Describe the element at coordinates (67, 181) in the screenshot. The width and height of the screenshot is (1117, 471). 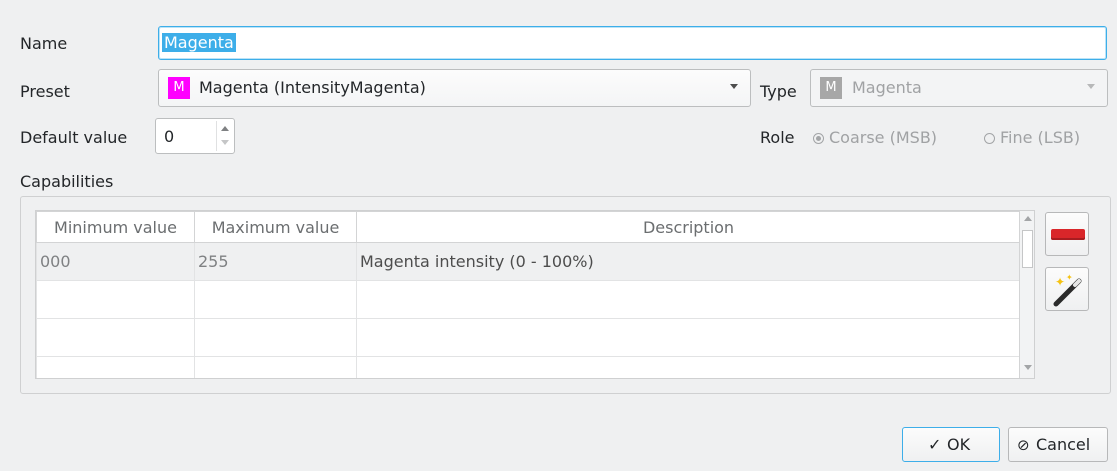
I see `capabilities-label: Capabilities` at that location.